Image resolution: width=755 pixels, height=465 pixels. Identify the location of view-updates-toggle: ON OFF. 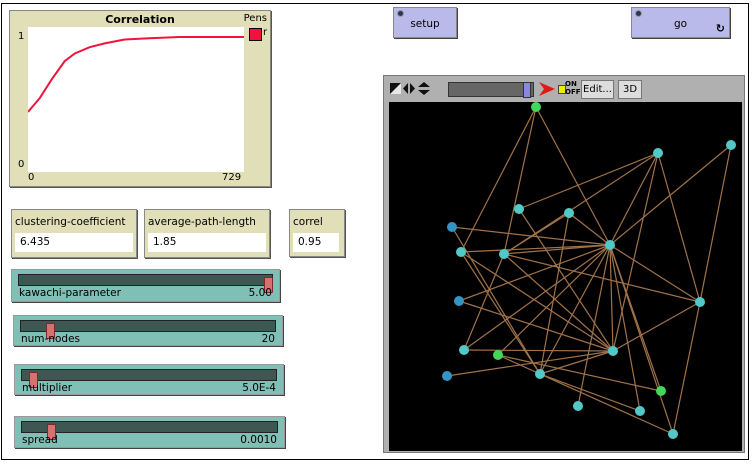
(569, 89).